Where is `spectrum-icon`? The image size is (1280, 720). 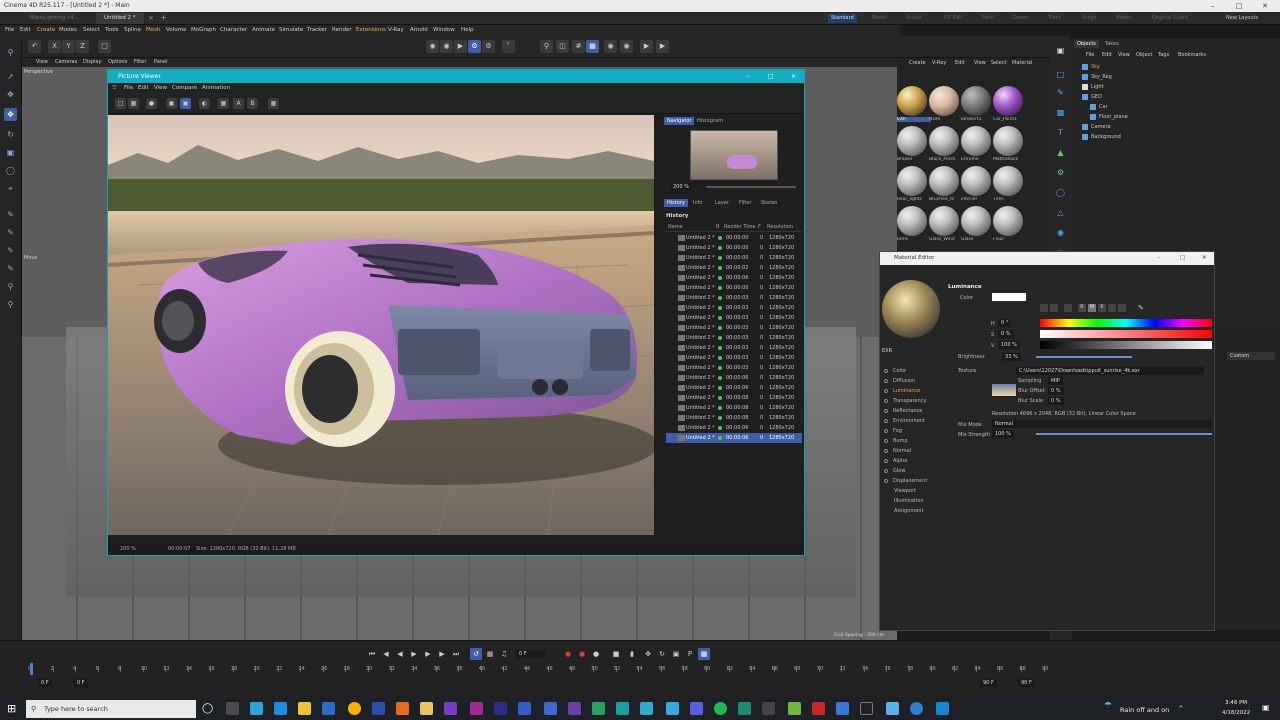
spectrum-icon is located at coordinates (1054, 308).